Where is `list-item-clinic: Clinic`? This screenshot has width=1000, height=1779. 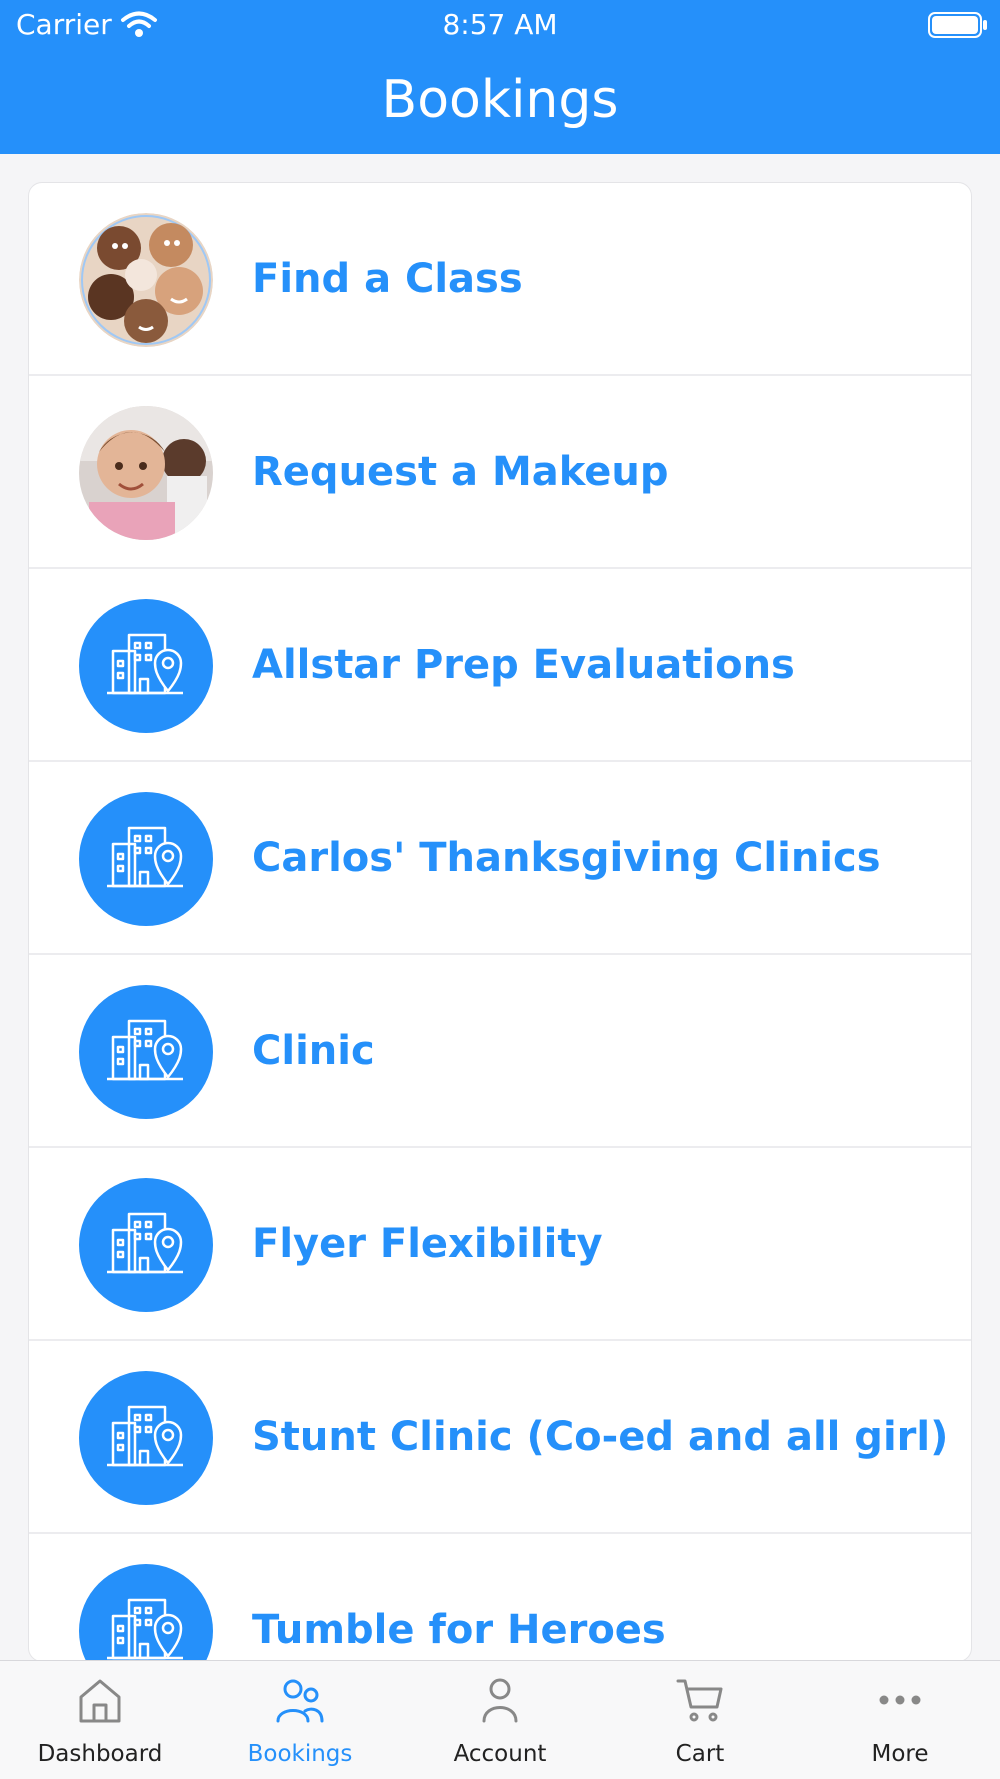
list-item-clinic: Clinic is located at coordinates (500, 1051).